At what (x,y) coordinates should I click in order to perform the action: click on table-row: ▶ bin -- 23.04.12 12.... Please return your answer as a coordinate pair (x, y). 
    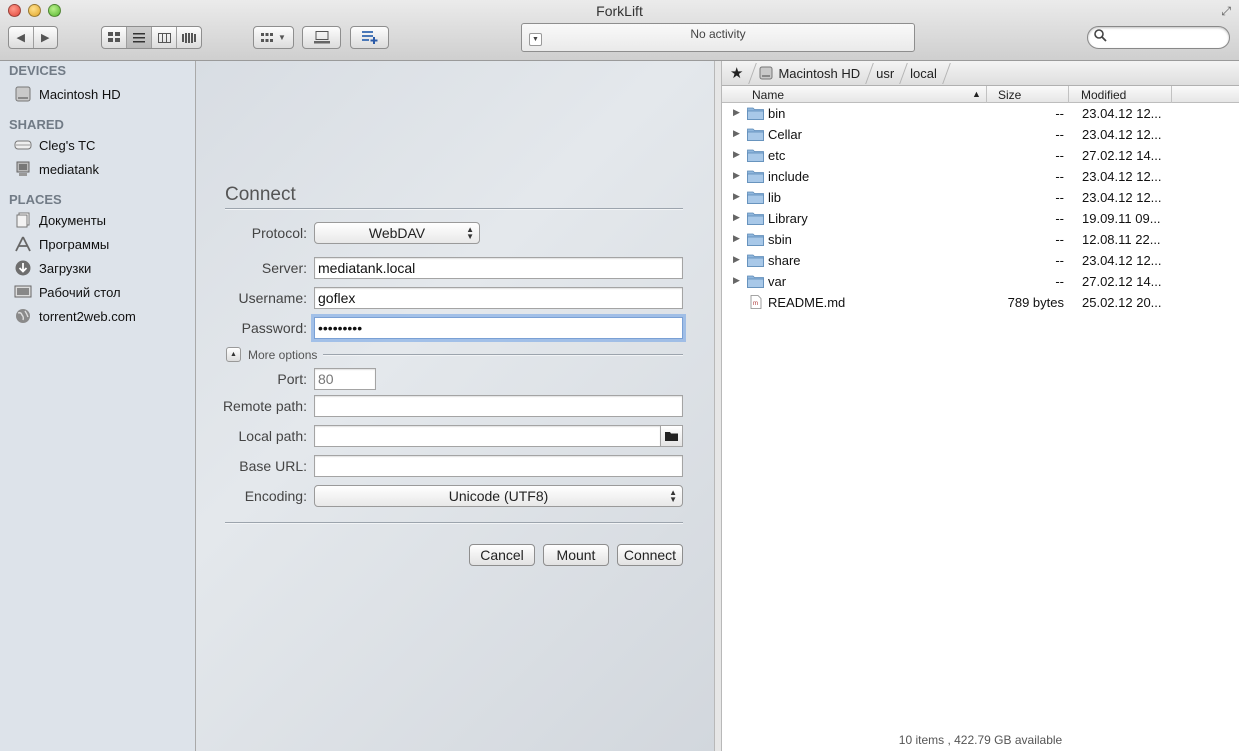
    Looking at the image, I should click on (980, 113).